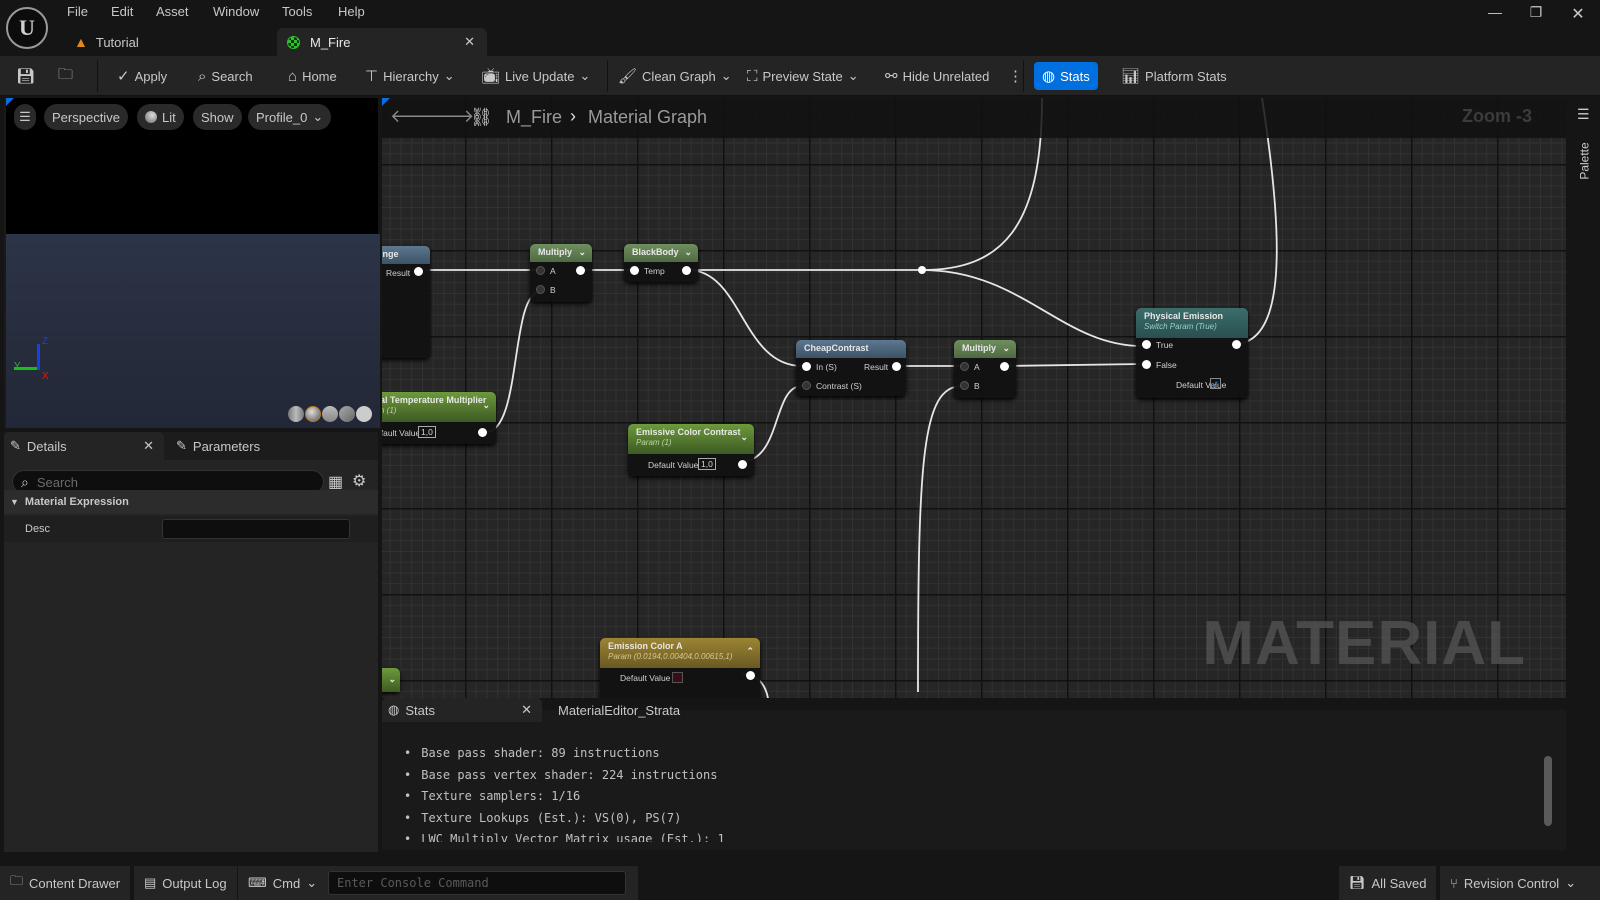  I want to click on breadcrumb-material-graph: Material Graph, so click(647, 117).